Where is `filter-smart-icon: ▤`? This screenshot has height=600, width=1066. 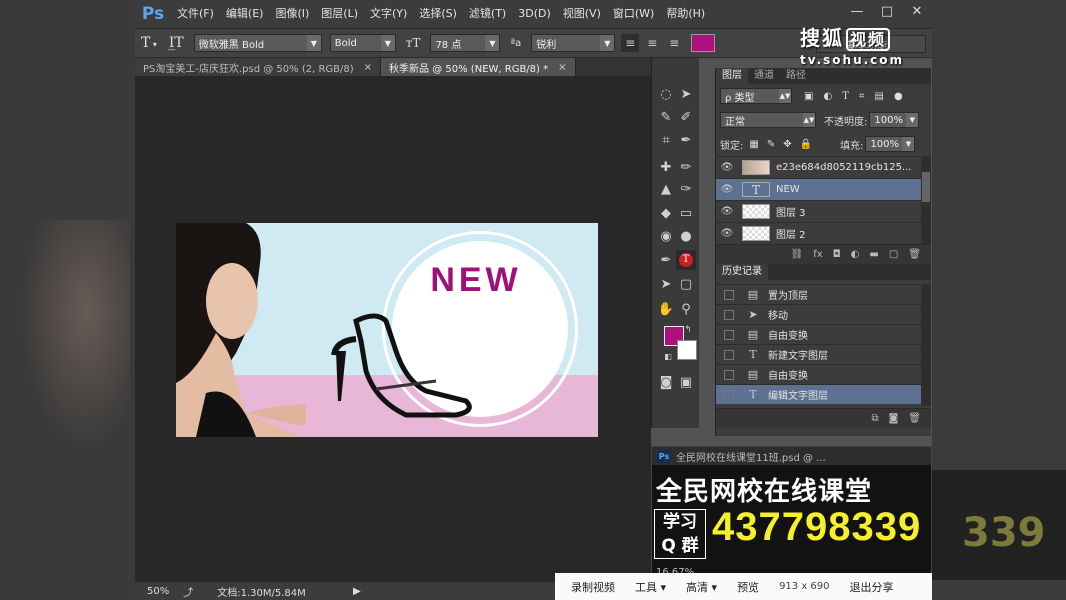 filter-smart-icon: ▤ is located at coordinates (879, 96).